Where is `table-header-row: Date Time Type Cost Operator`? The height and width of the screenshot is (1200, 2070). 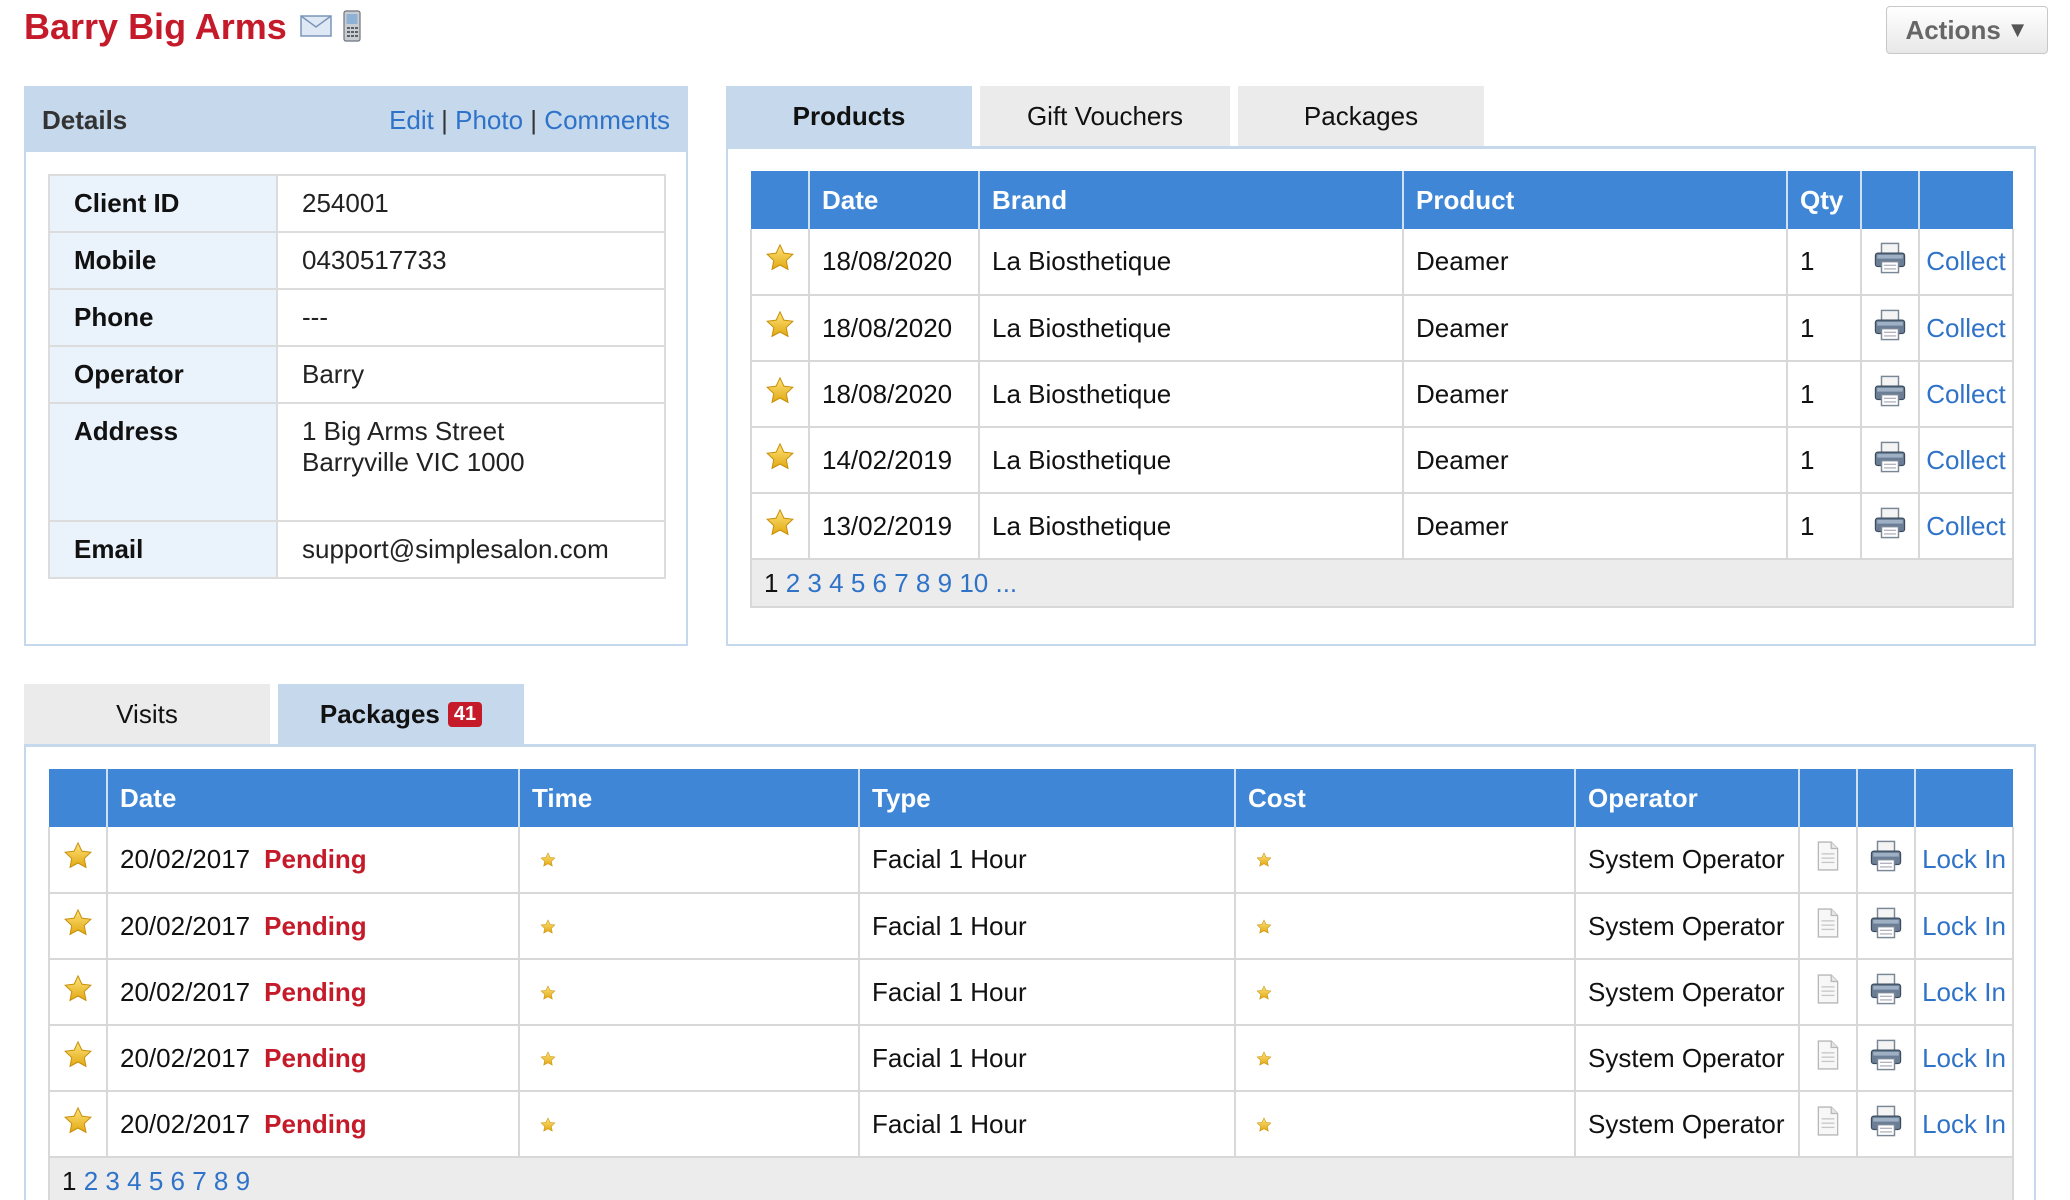 table-header-row: Date Time Type Cost Operator is located at coordinates (1031, 798).